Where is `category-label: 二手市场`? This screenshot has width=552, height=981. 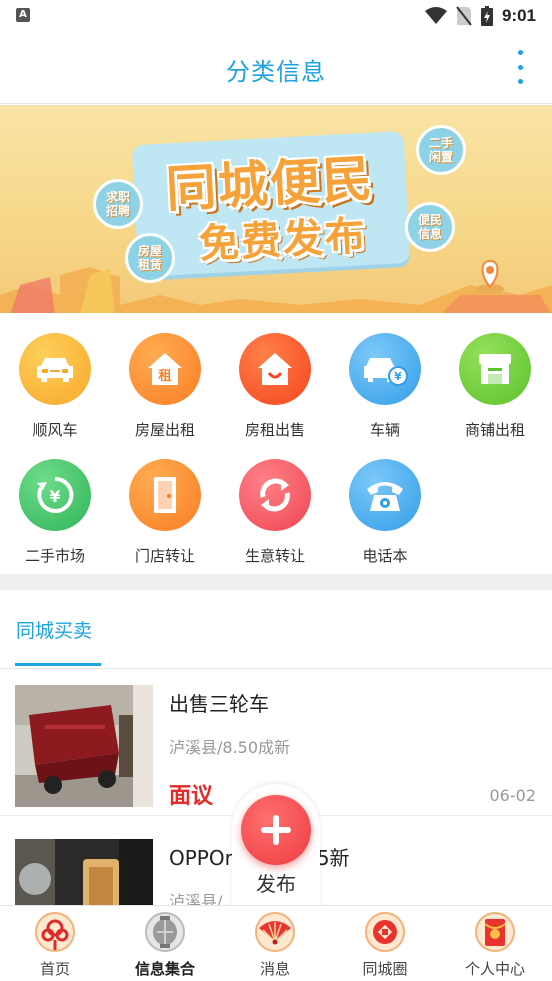 category-label: 二手市场 is located at coordinates (54, 556).